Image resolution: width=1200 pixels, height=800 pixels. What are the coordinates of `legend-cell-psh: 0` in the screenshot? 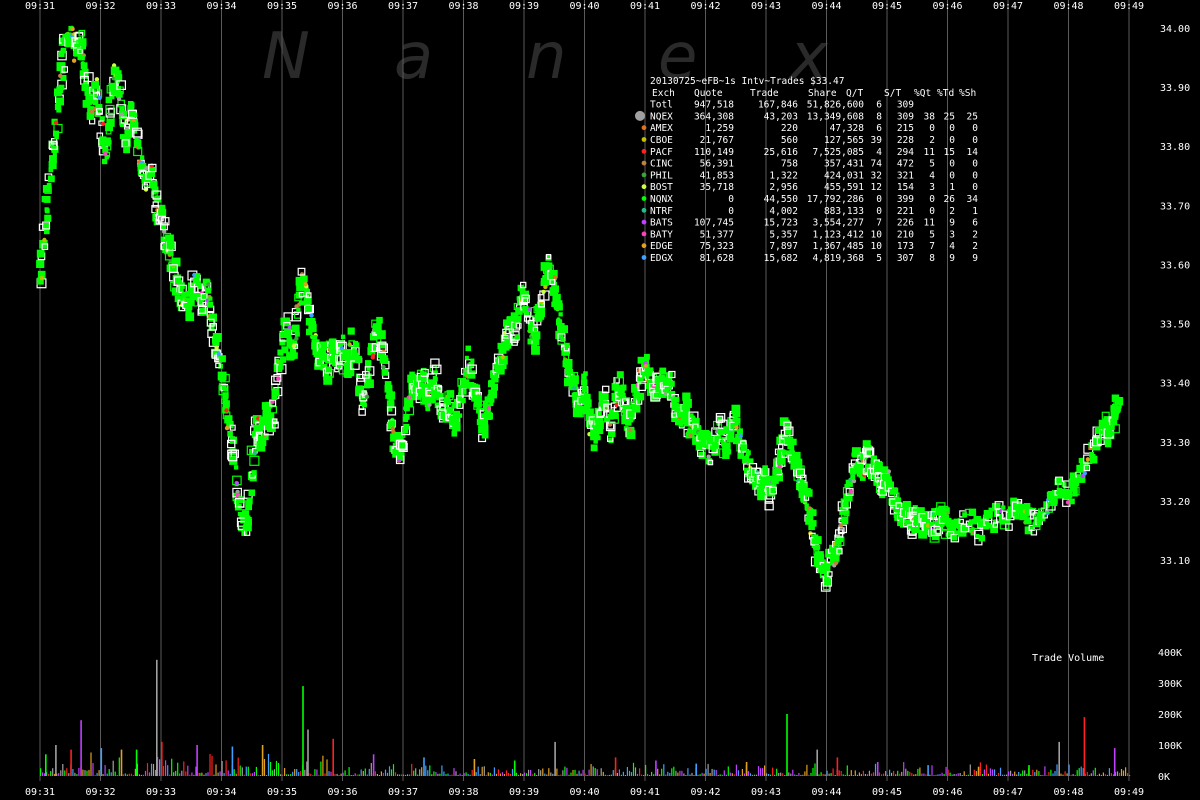 It's located at (975, 140).